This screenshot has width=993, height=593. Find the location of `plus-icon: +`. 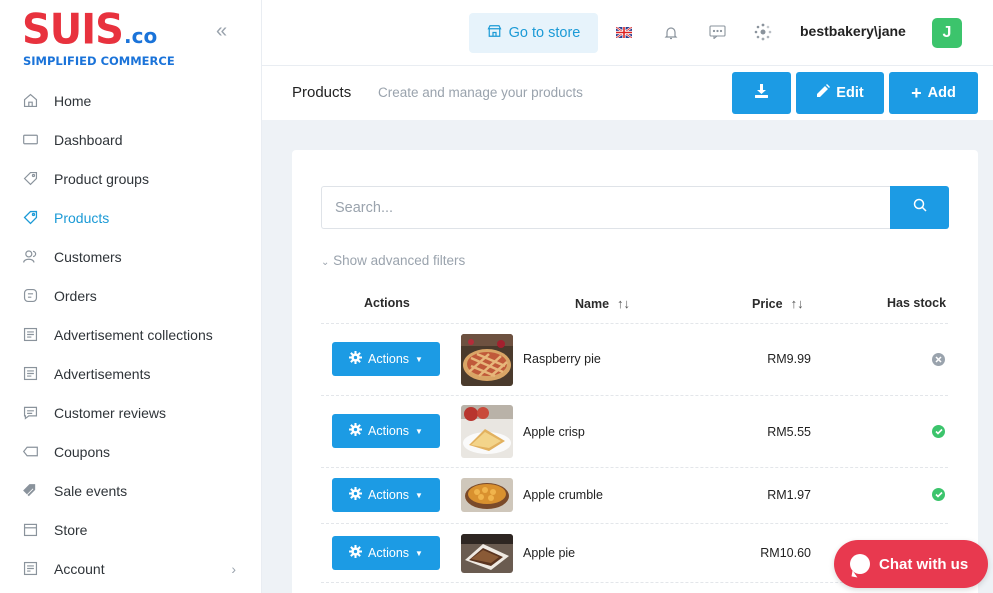

plus-icon: + is located at coordinates (916, 93).